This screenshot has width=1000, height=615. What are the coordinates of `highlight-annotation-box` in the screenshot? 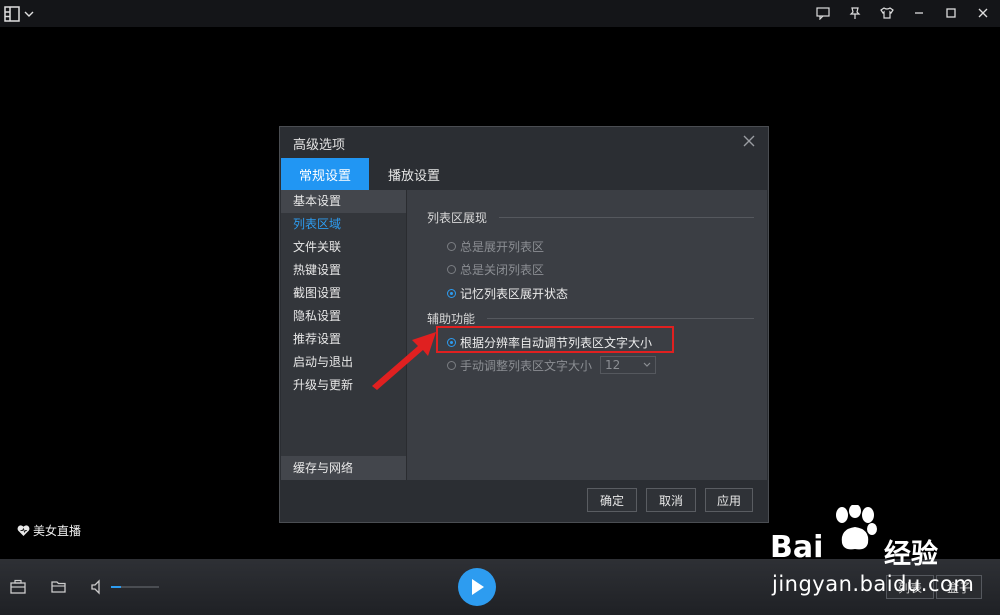 It's located at (555, 339).